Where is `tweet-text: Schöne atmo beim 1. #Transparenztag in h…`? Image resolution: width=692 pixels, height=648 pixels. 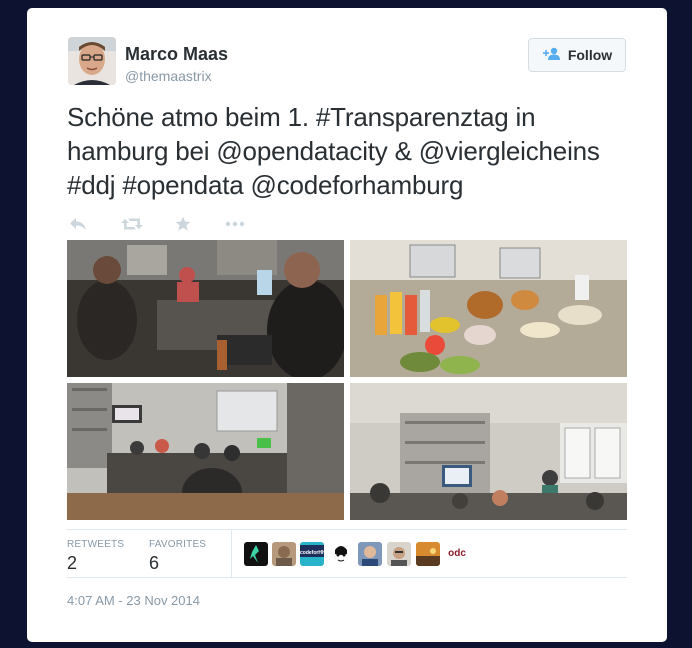 tweet-text: Schöne atmo beim 1. #Transparenztag in h… is located at coordinates (347, 151).